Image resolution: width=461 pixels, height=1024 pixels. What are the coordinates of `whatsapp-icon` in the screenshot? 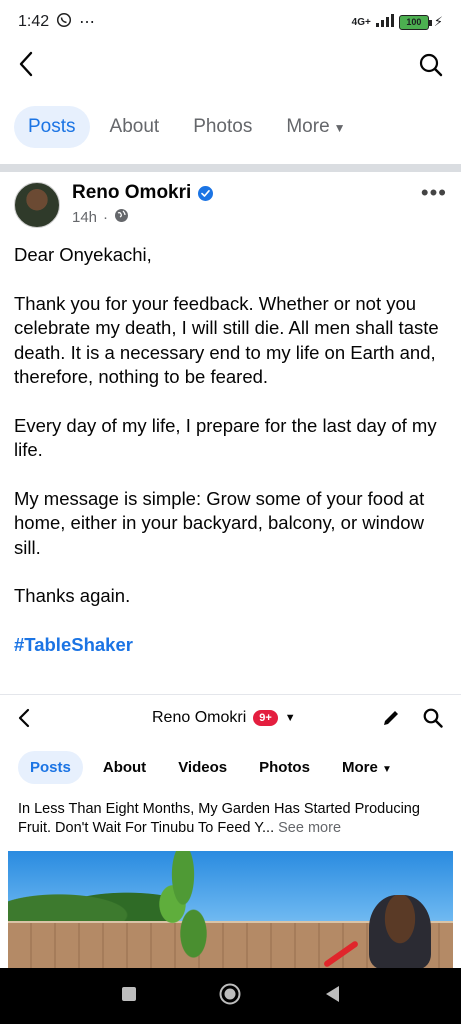 It's located at (64, 22).